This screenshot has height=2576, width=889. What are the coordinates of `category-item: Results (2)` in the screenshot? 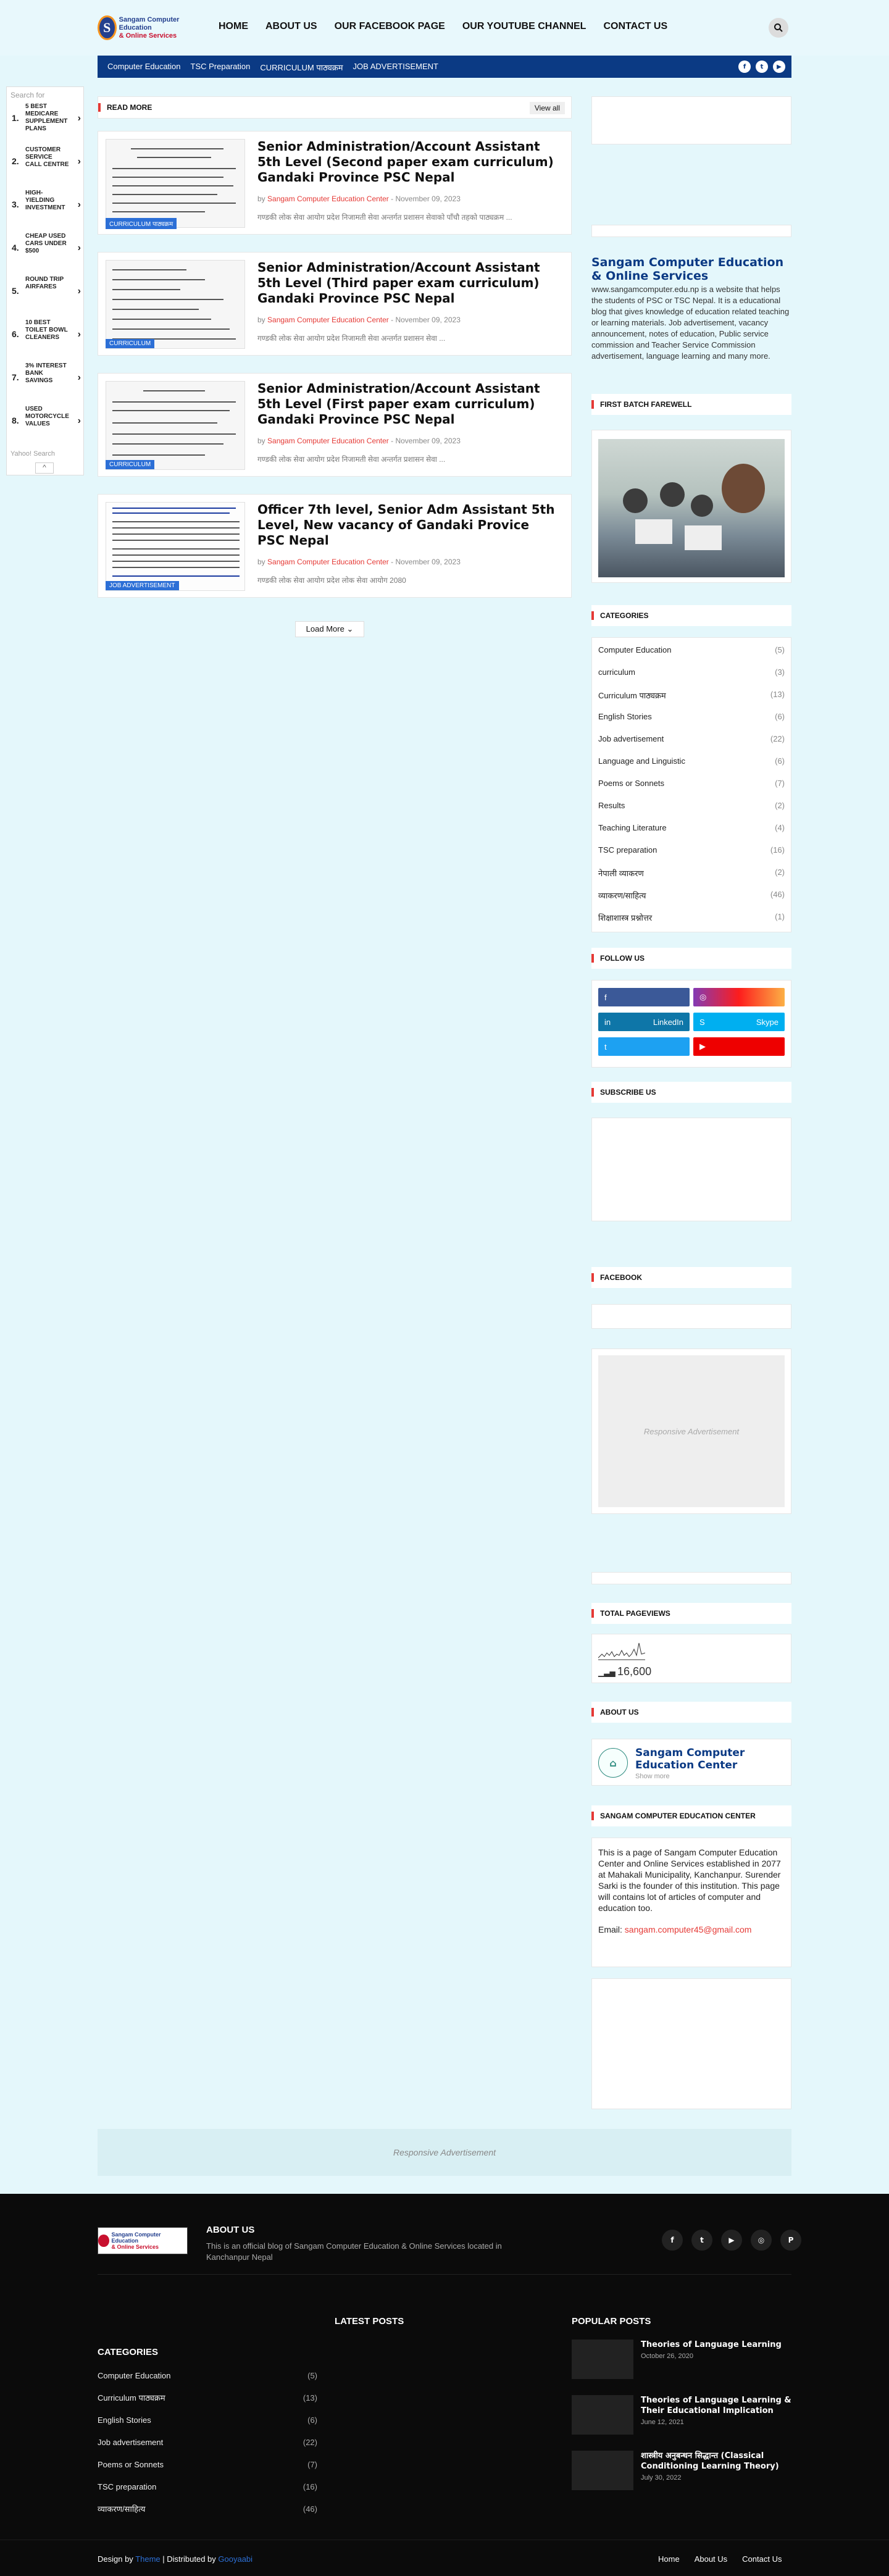 It's located at (691, 807).